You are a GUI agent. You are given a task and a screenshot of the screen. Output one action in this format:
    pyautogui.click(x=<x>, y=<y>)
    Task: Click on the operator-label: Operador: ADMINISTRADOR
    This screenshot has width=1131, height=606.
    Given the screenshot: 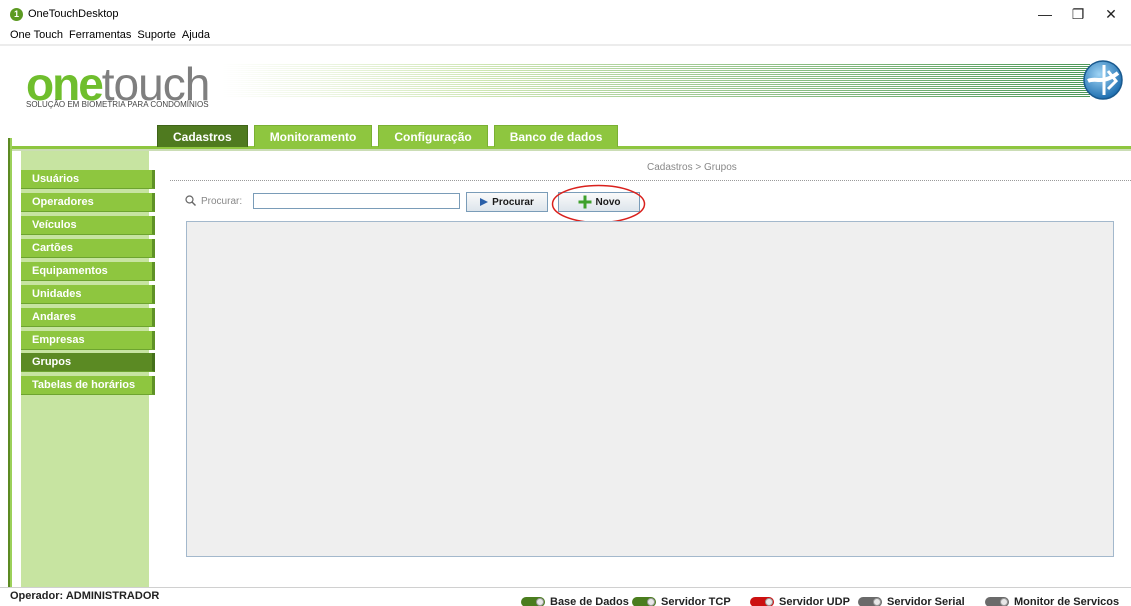 What is the action you would take?
    pyautogui.click(x=85, y=596)
    